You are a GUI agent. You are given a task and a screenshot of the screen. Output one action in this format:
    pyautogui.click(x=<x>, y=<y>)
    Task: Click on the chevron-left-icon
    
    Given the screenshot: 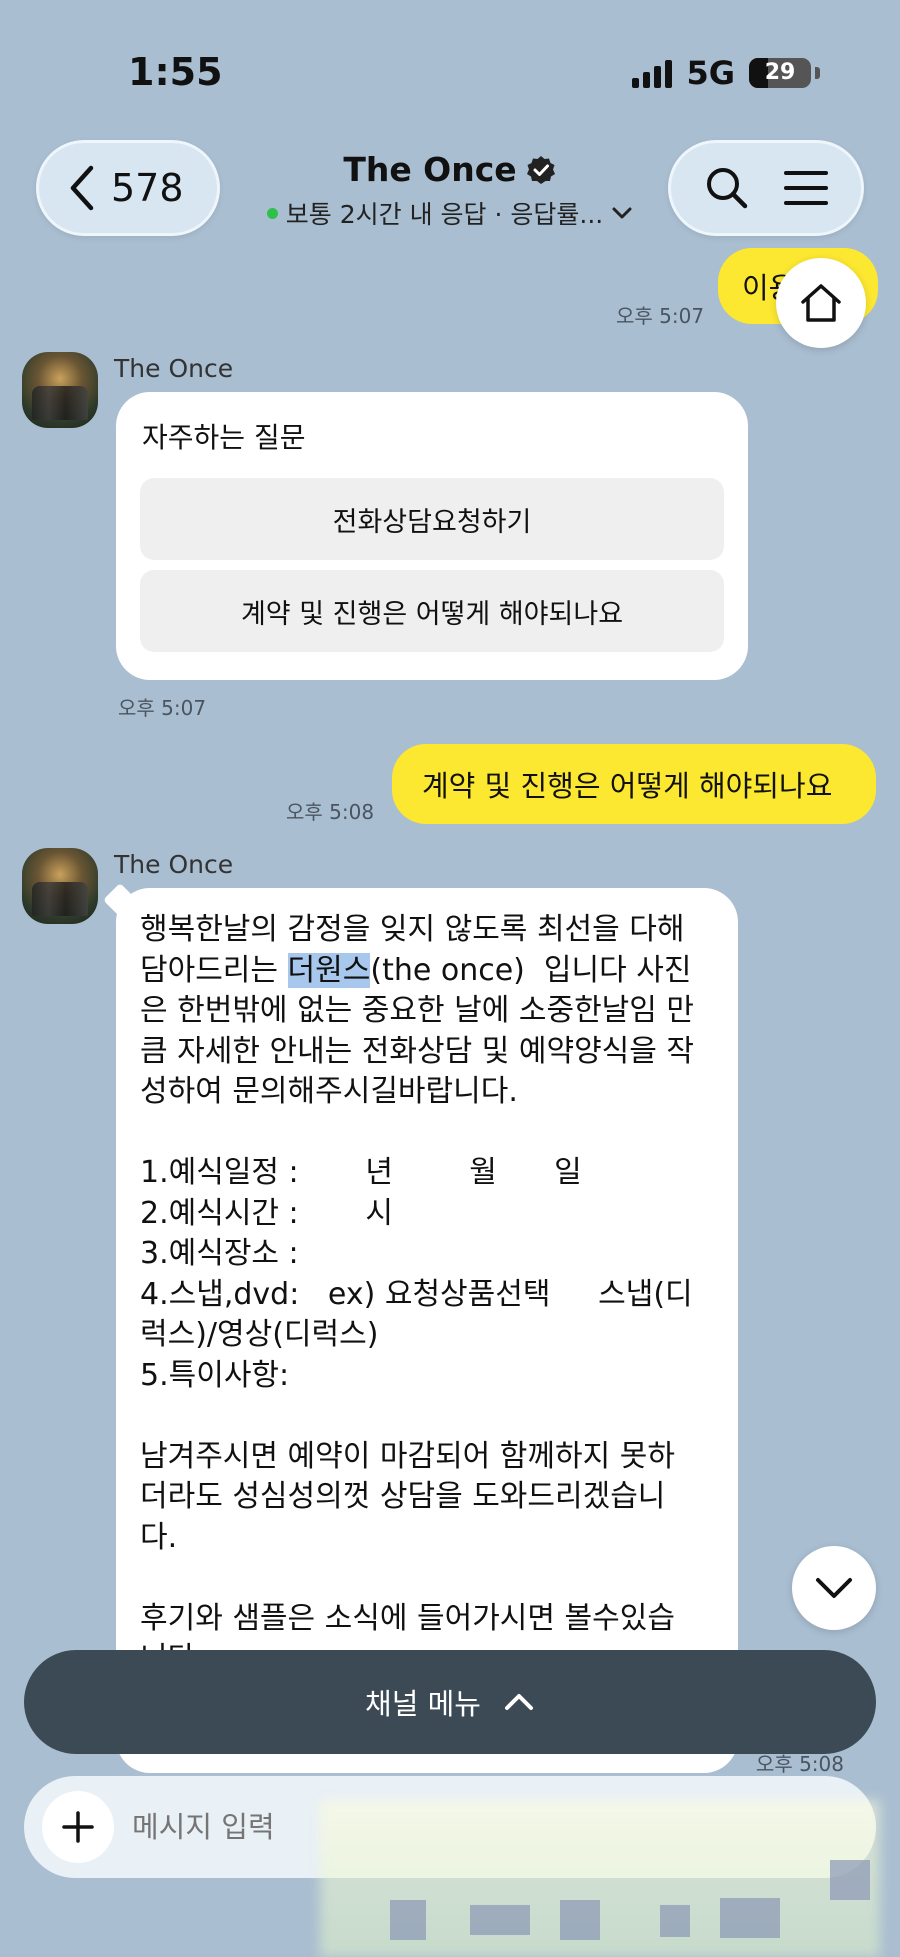 What is the action you would take?
    pyautogui.click(x=82, y=188)
    